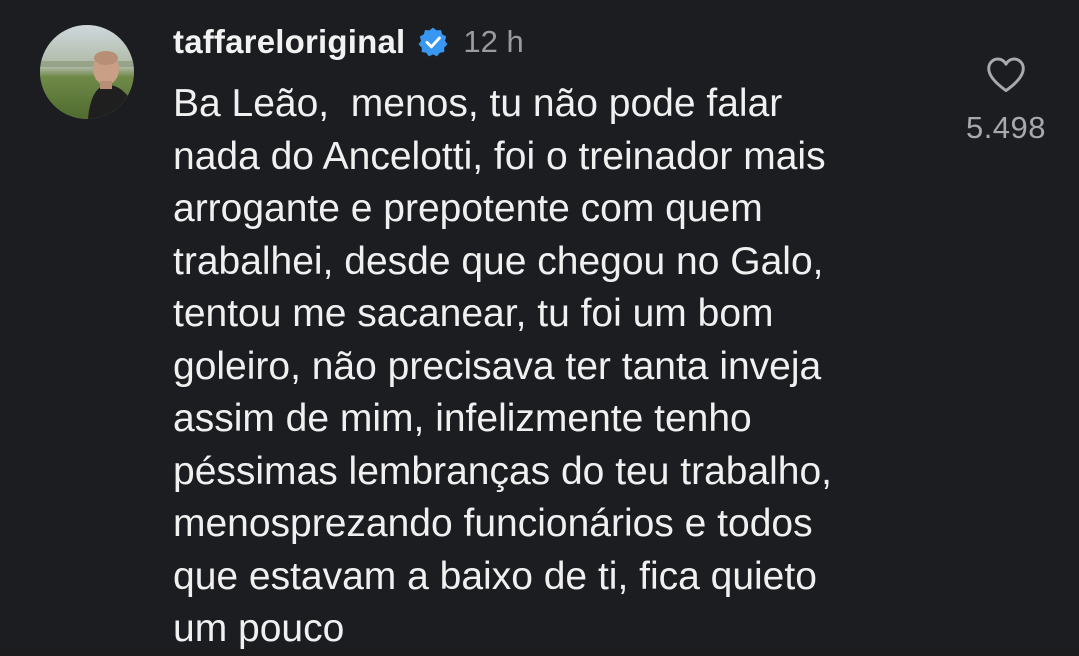 This screenshot has height=656, width=1079. Describe the element at coordinates (497, 366) in the screenshot. I see `comment-text-line: goleiro, não precisava ter tanta inveja` at that location.